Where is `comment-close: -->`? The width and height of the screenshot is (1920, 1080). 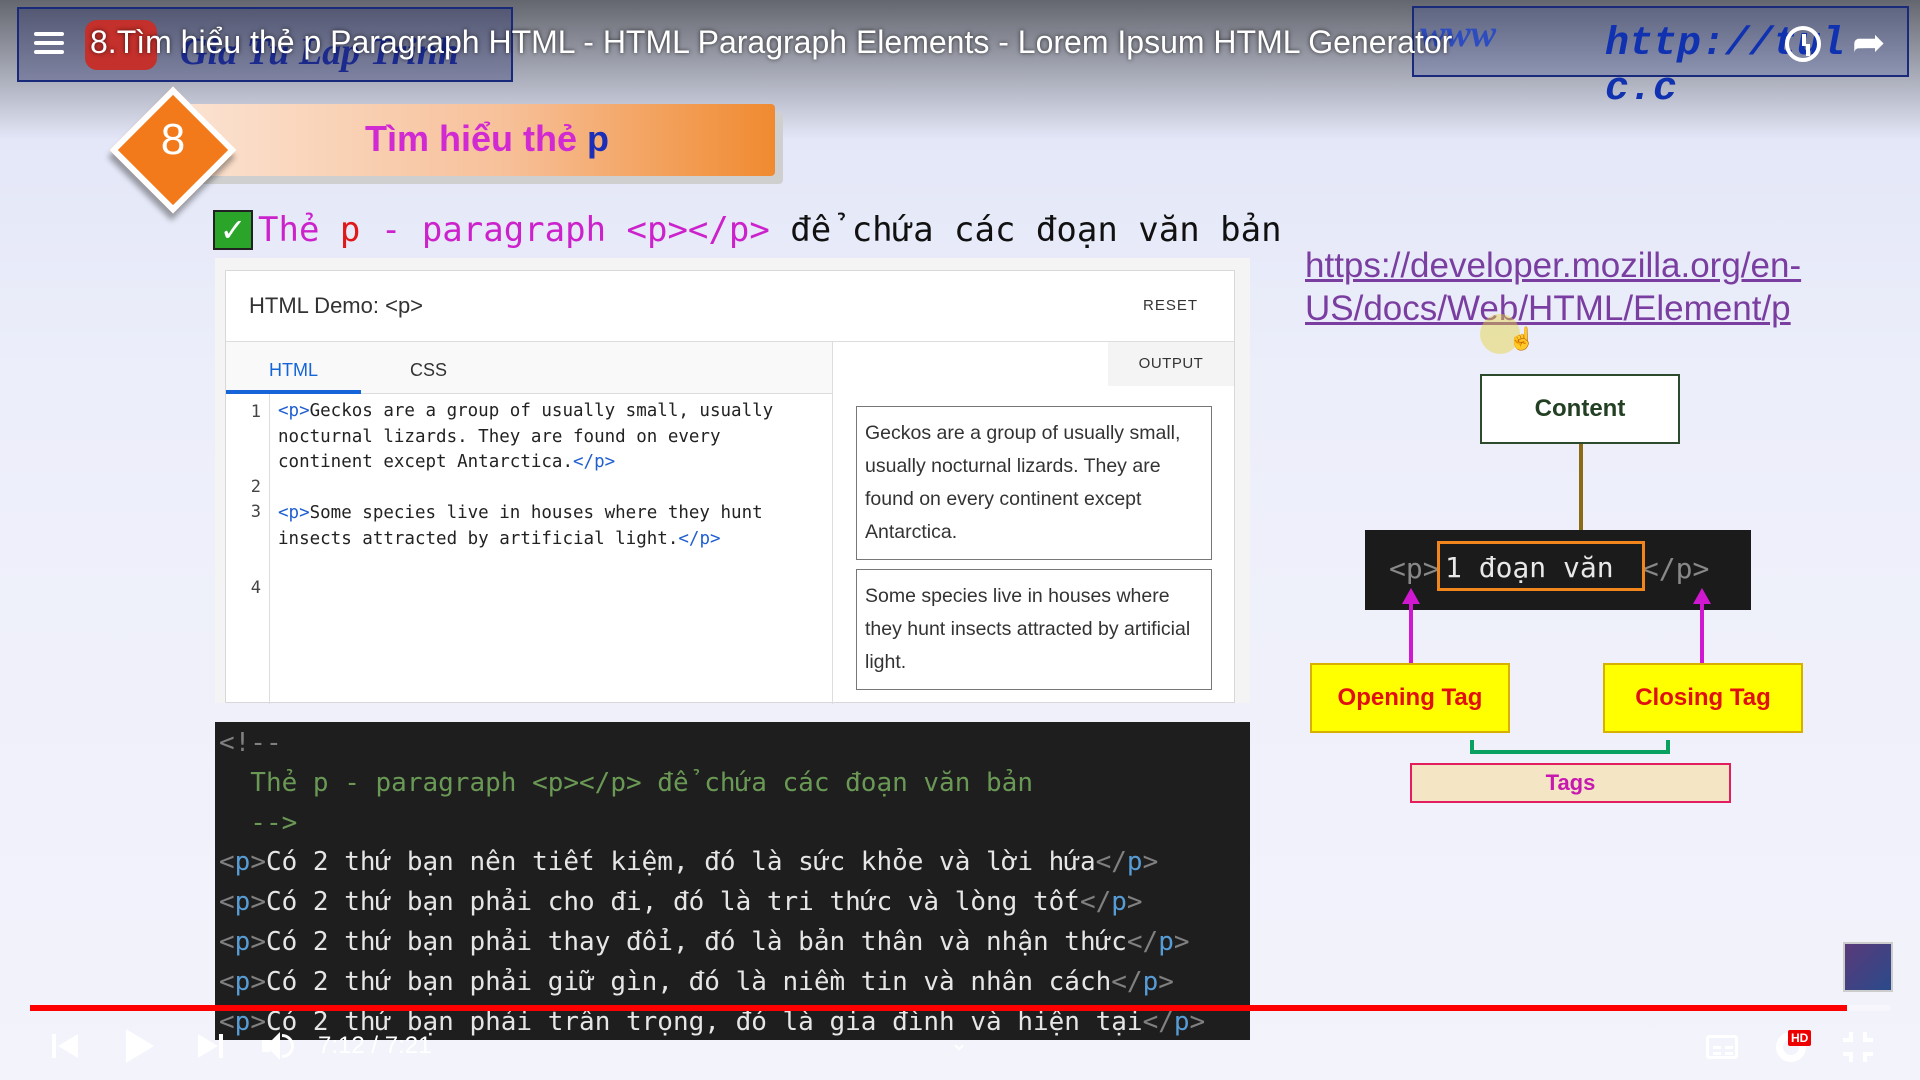 comment-close: --> is located at coordinates (258, 823).